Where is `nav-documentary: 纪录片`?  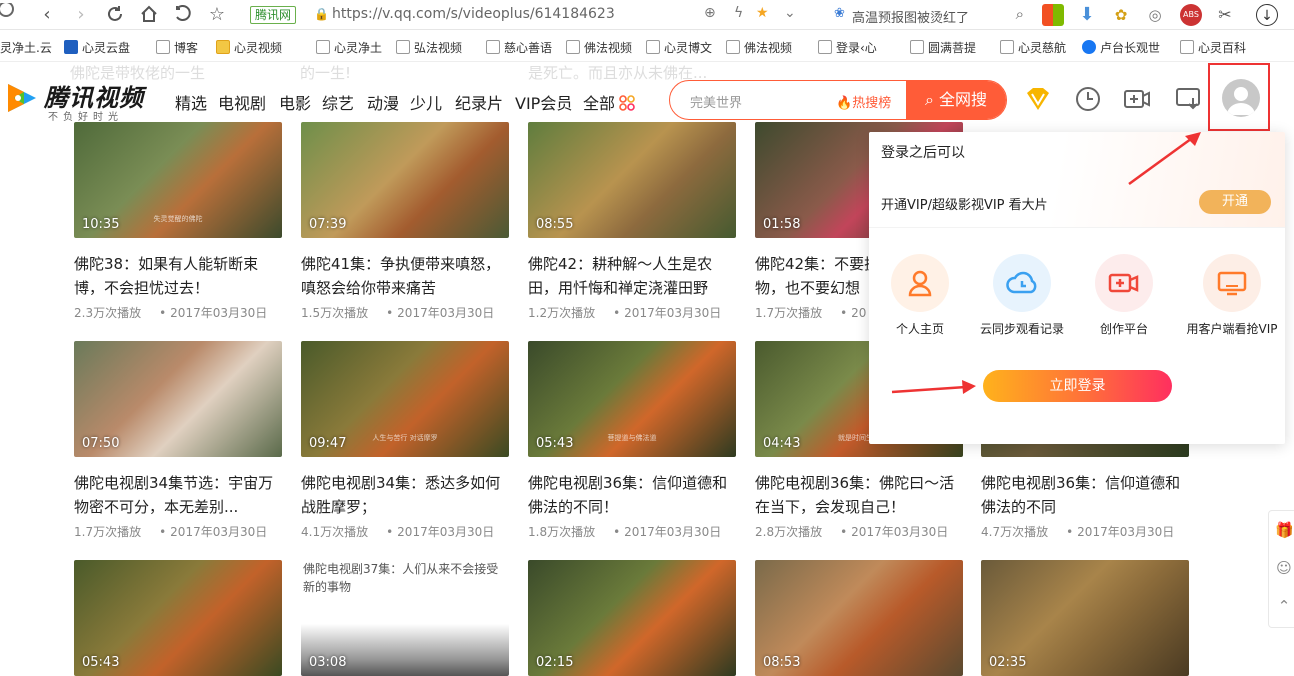
nav-documentary: 纪录片 is located at coordinates (479, 102).